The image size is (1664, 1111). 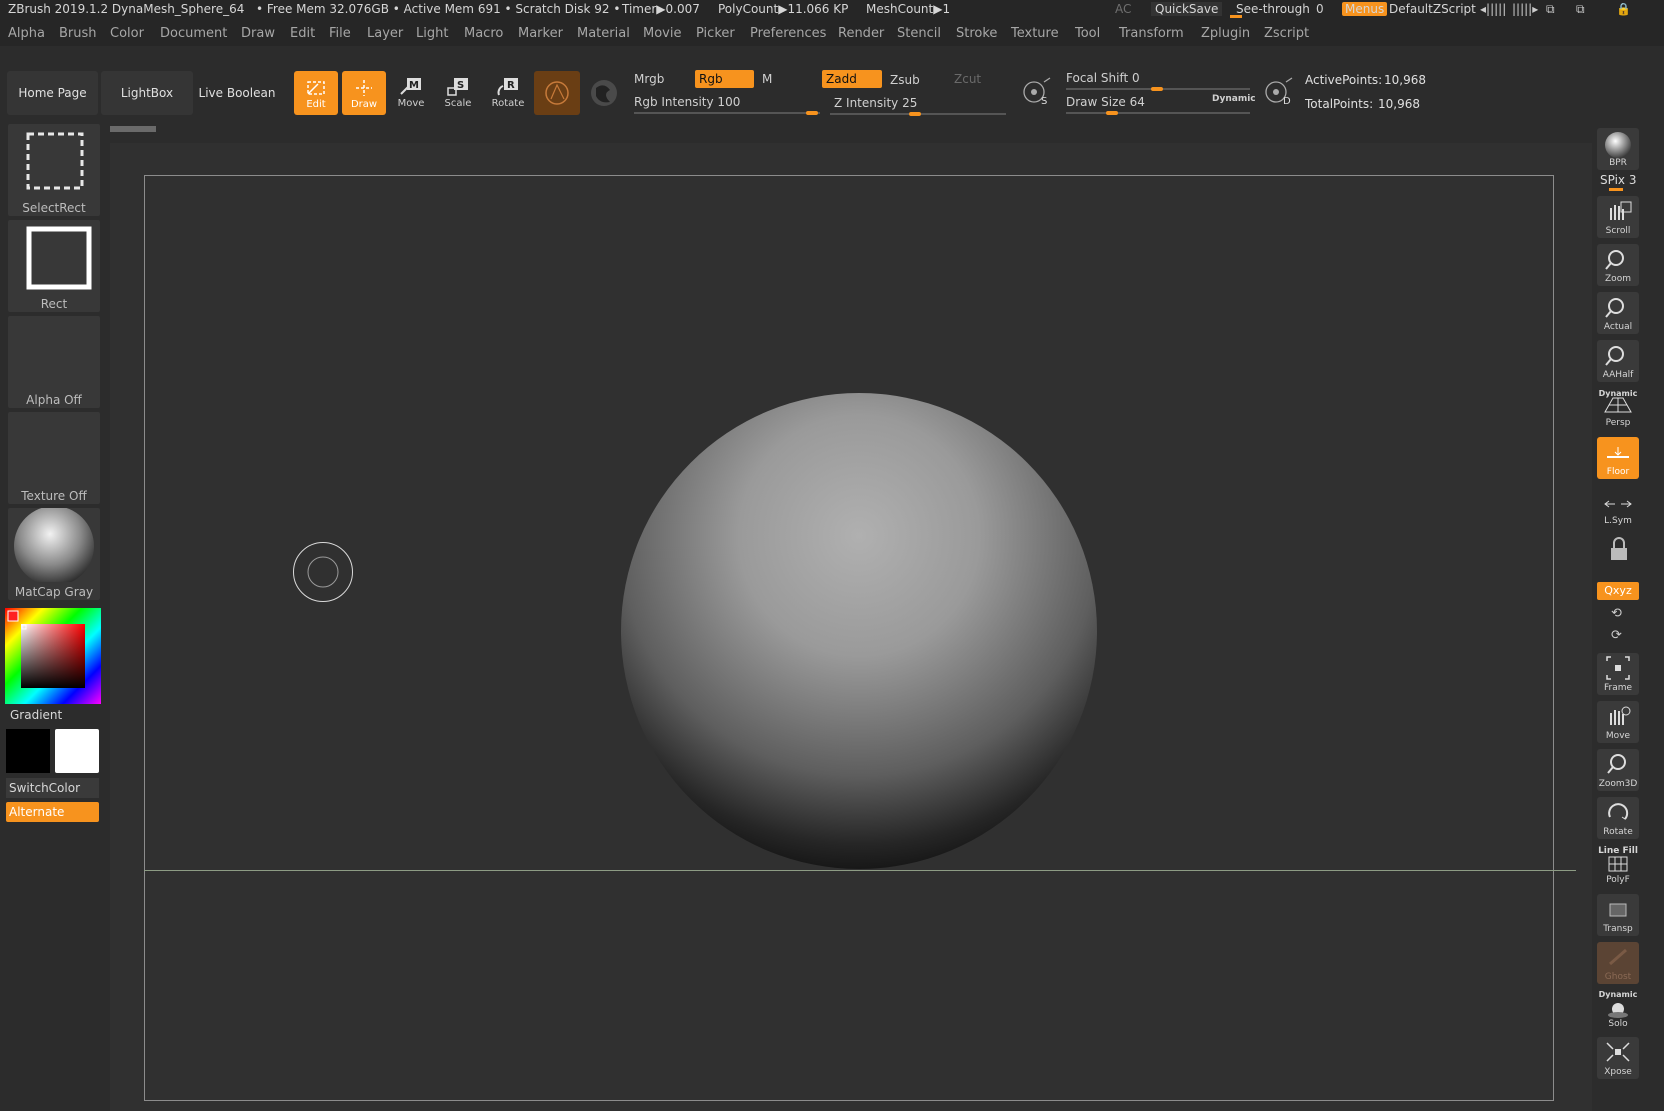 I want to click on layout-right-icon: |||||▸, so click(x=1525, y=9).